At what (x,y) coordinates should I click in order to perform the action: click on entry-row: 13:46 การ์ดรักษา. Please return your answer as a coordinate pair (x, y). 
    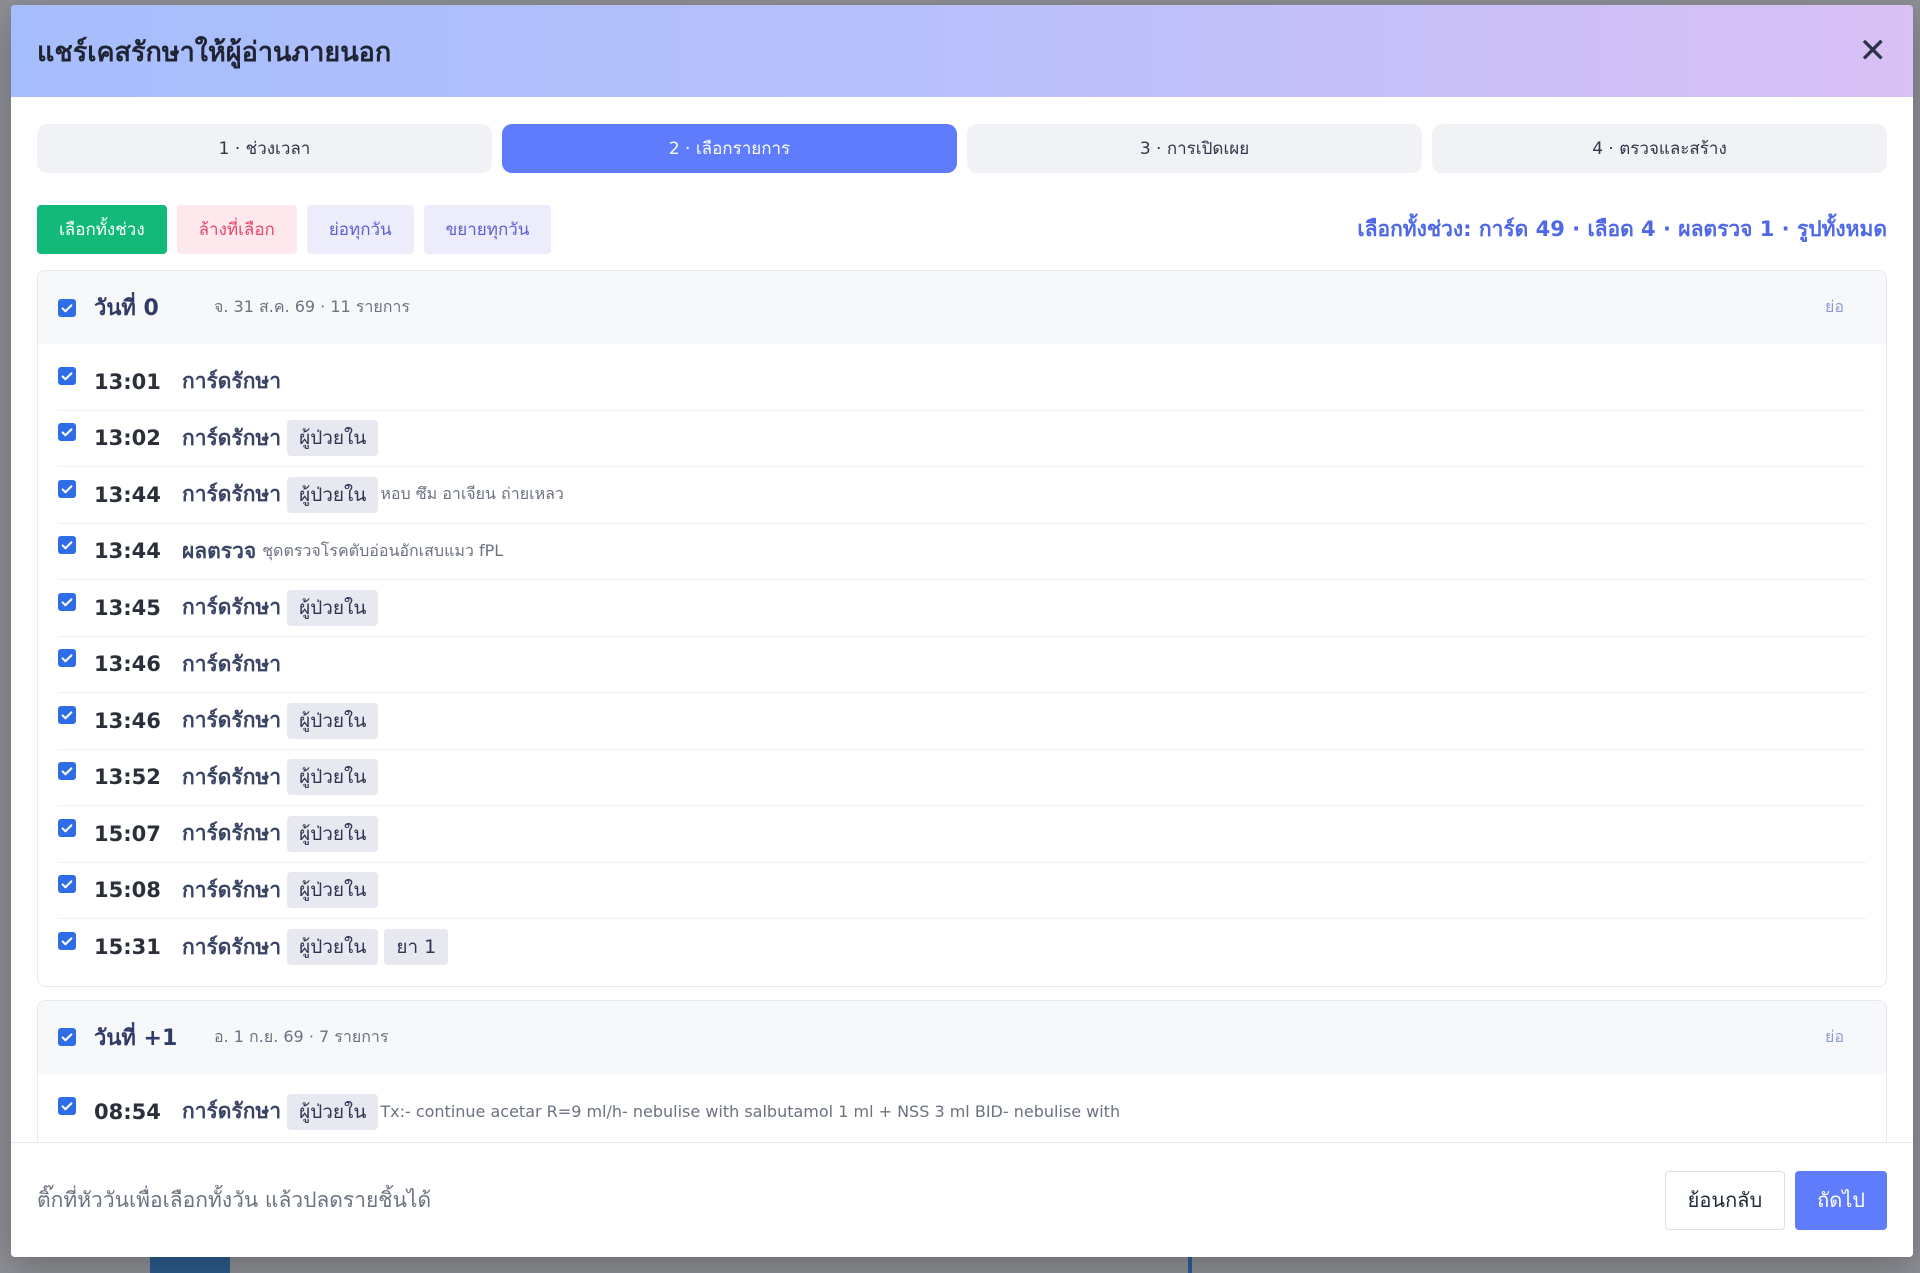
    Looking at the image, I should click on (962, 665).